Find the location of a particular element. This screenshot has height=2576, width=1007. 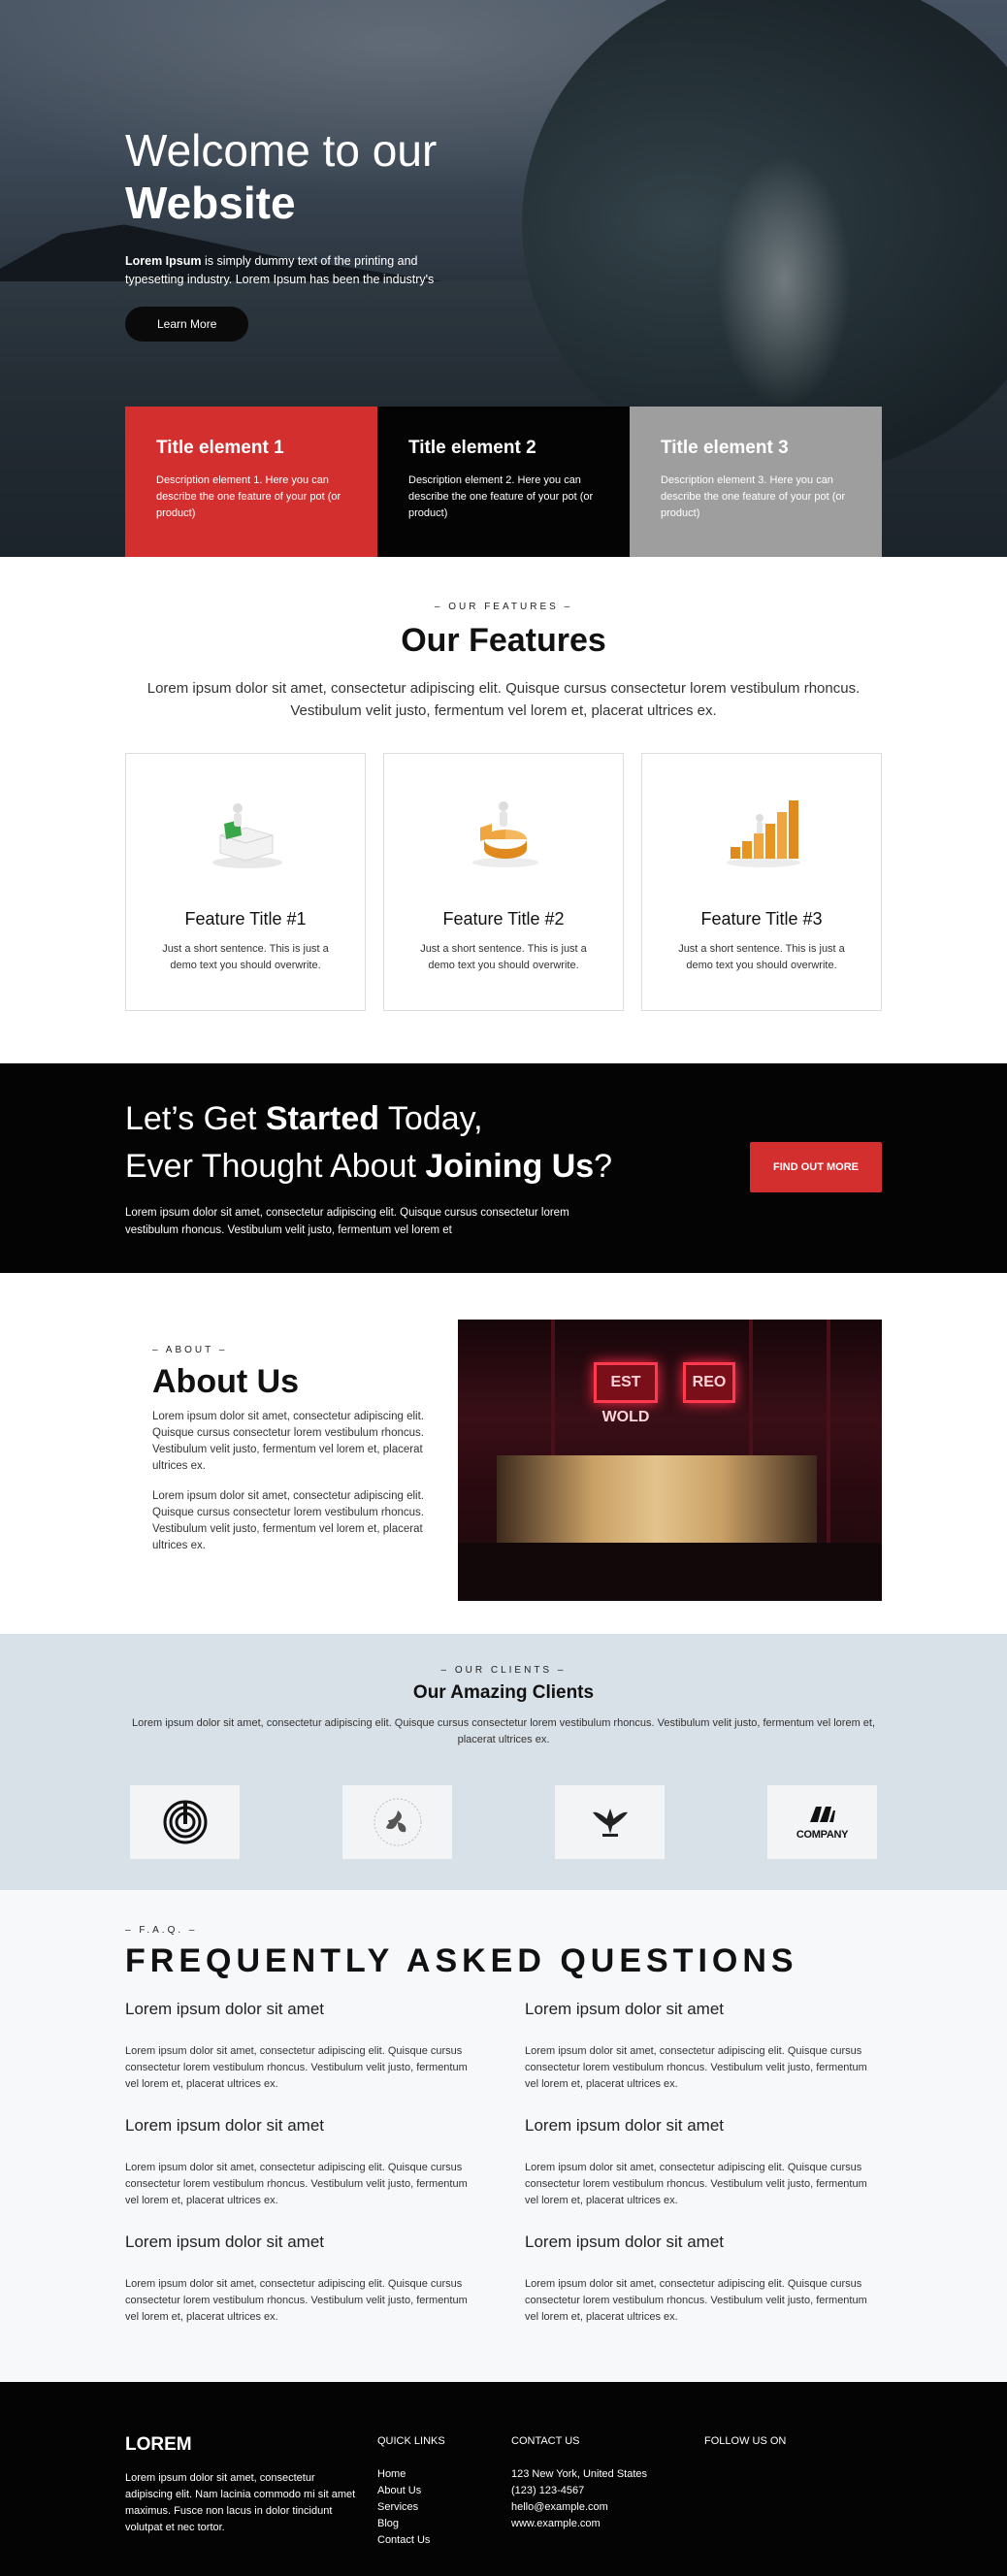

neon-sign-1: EST WOLD is located at coordinates (626, 1393).